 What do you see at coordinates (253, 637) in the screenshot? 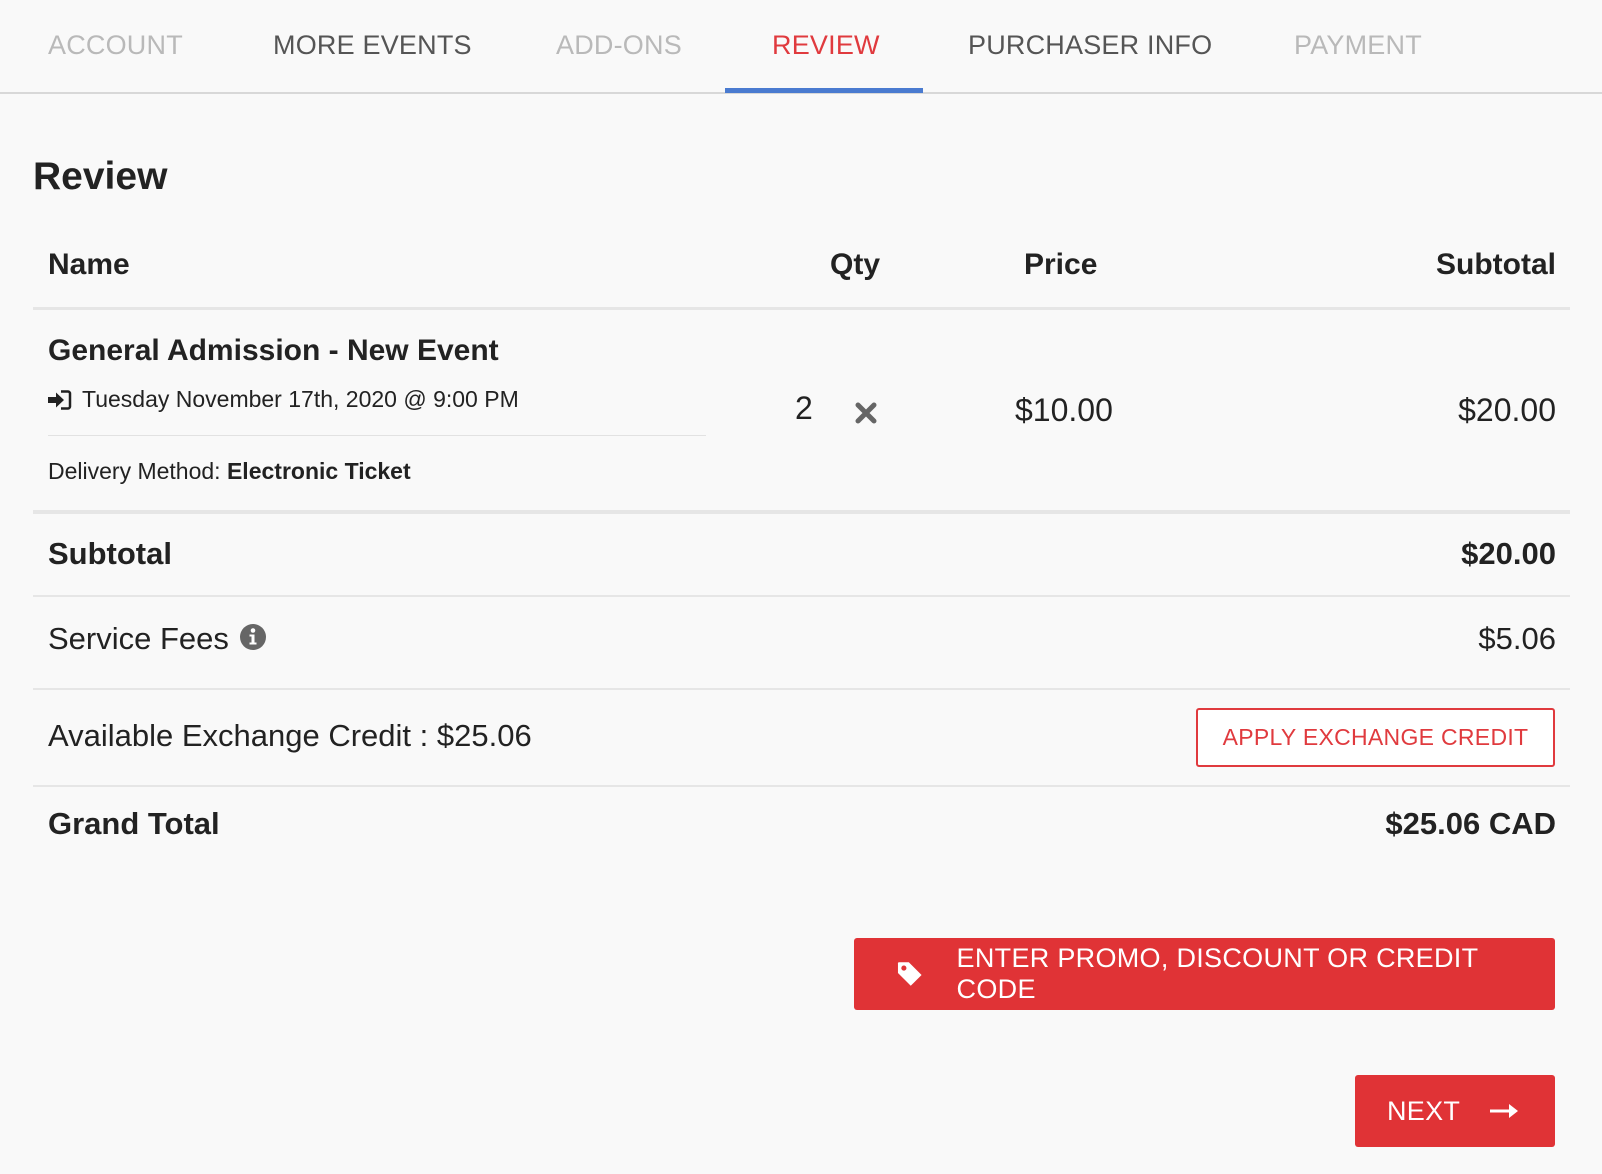
I see `info-icon` at bounding box center [253, 637].